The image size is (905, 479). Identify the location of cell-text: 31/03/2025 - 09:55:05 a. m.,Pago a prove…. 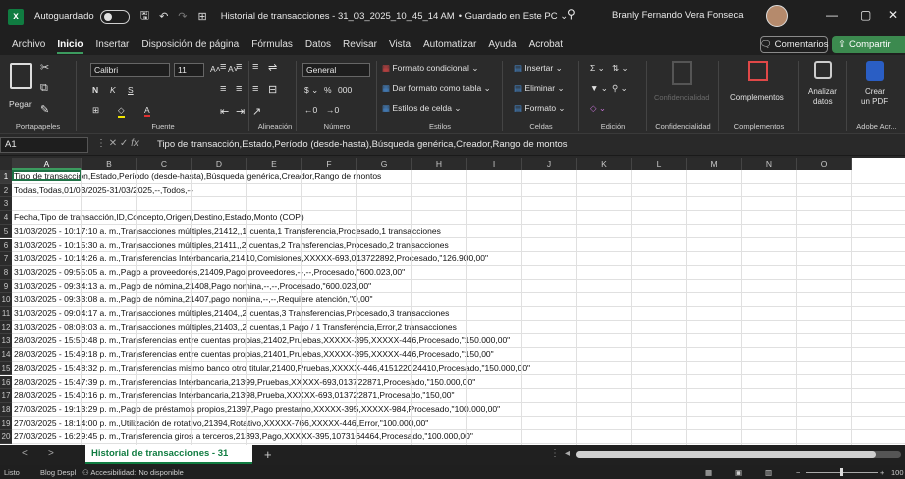
(209, 272).